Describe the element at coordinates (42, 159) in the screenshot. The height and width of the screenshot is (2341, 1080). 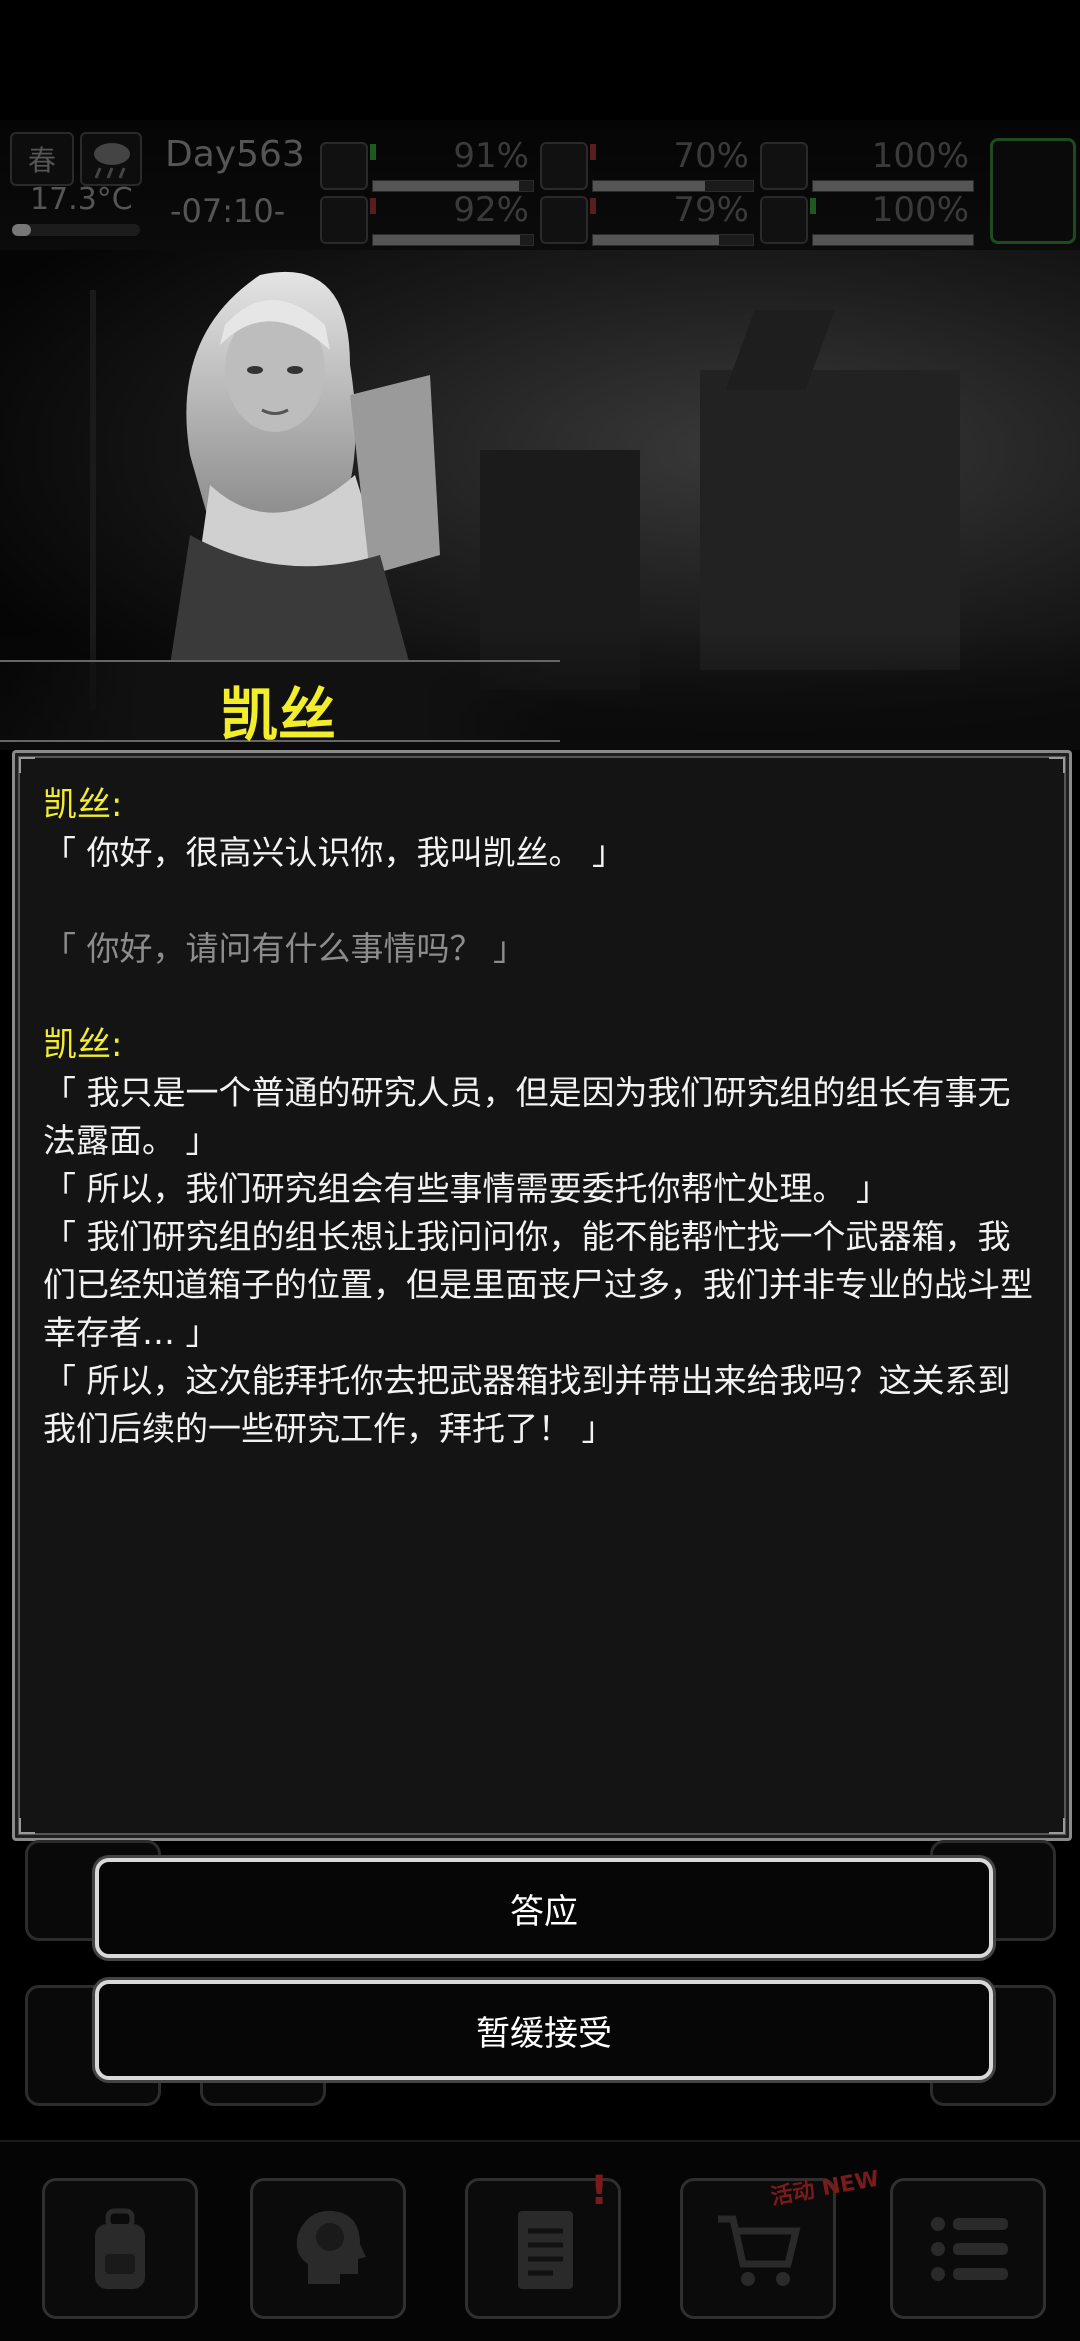
I see `season-indicator: 春` at that location.